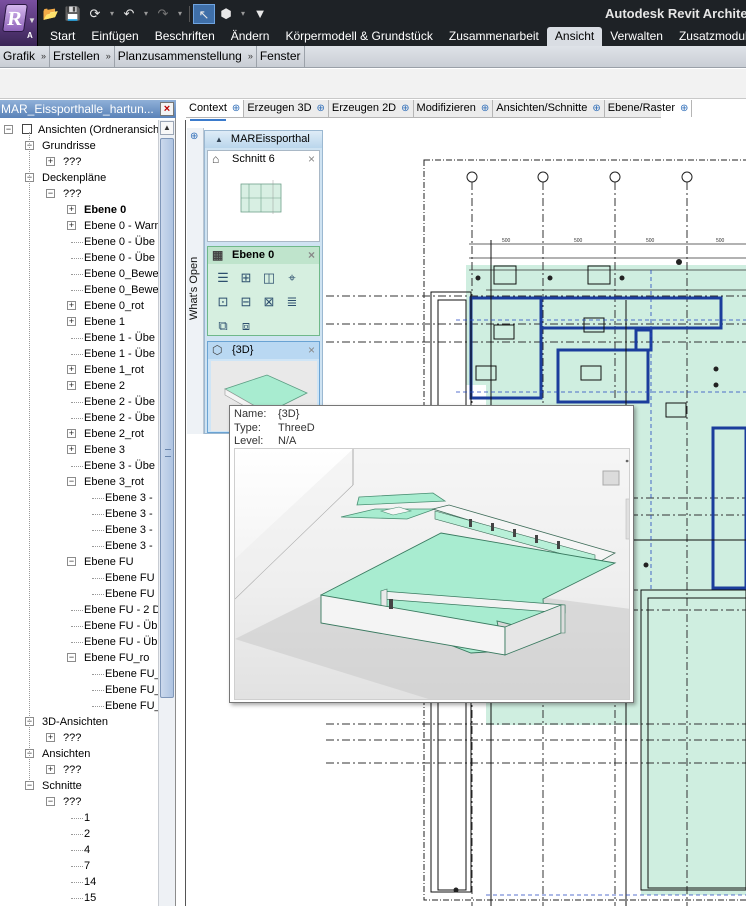 The image size is (746, 906). What do you see at coordinates (82, 56) in the screenshot?
I see `panel-erstellen: Erstellen »` at bounding box center [82, 56].